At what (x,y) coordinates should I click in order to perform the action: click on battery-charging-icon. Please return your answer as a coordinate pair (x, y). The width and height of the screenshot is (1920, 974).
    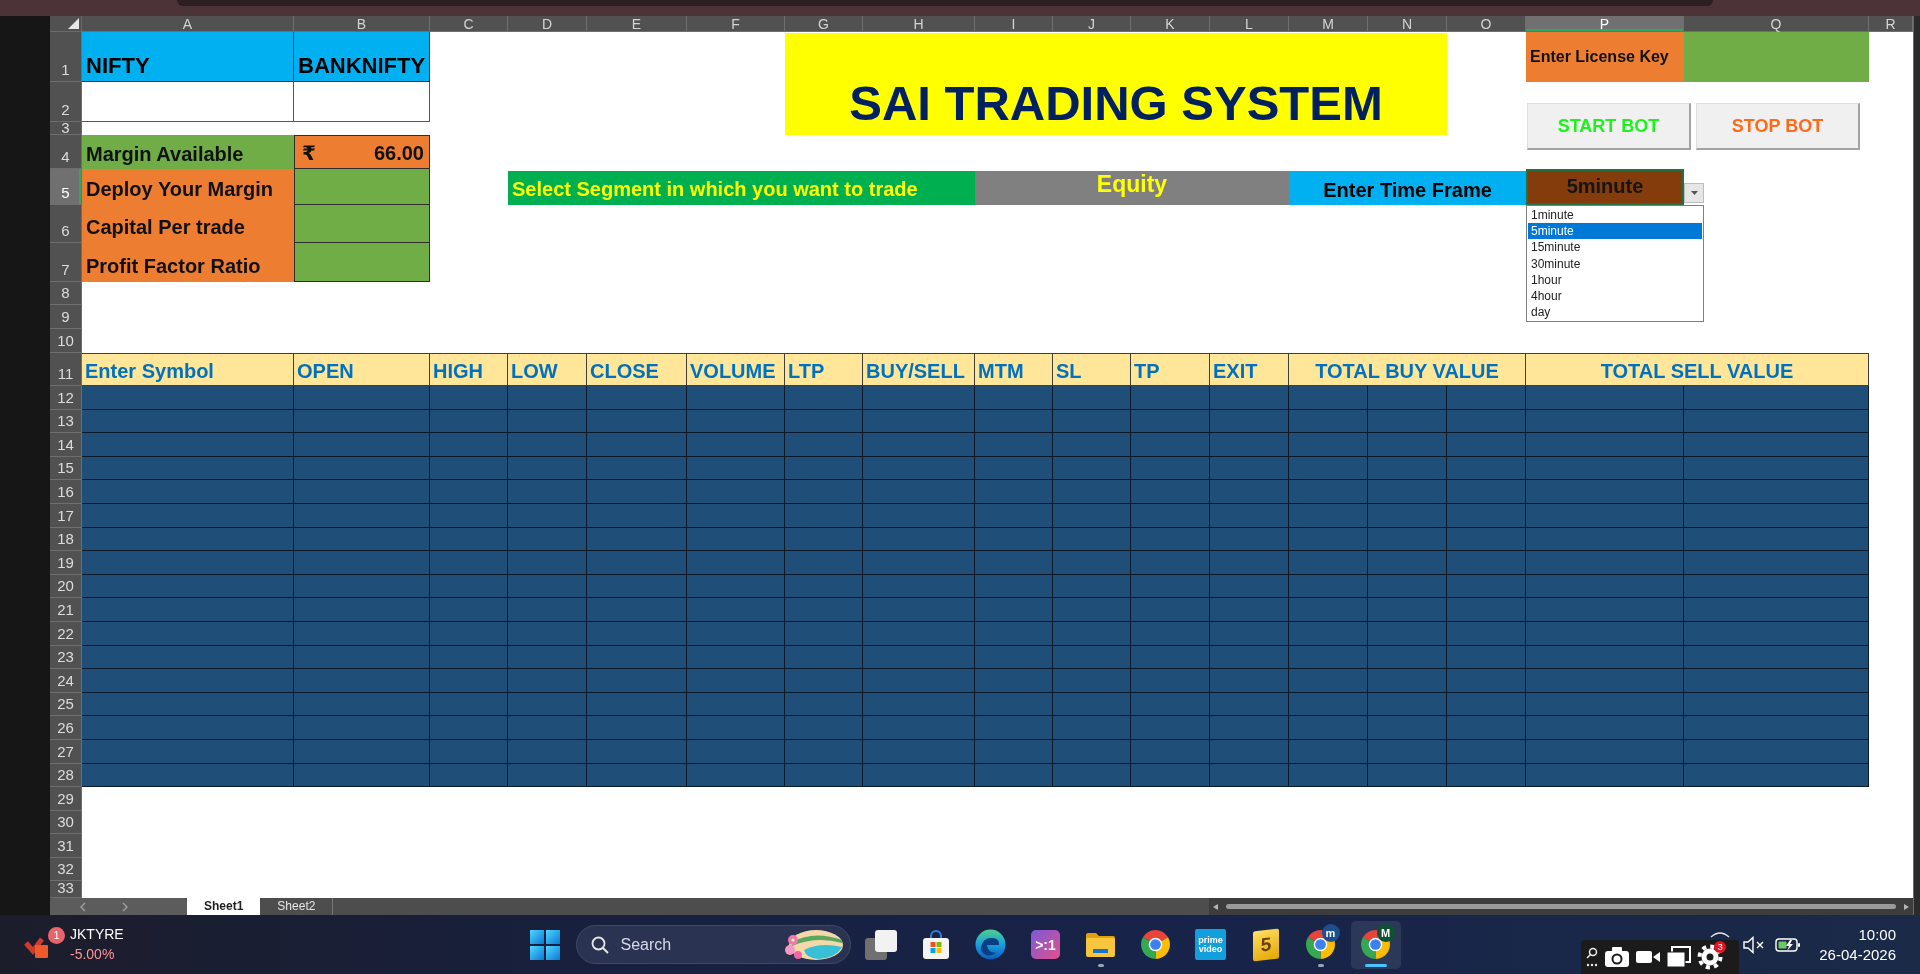
    Looking at the image, I should click on (1788, 944).